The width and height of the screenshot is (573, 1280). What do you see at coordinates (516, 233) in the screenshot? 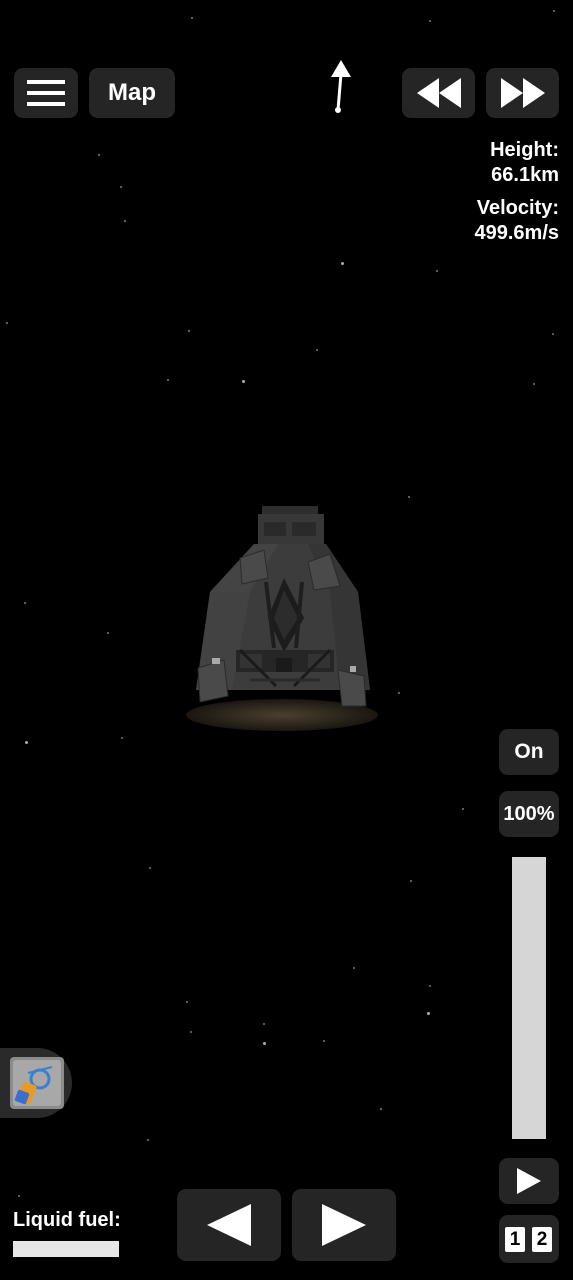
I see `velocity-value: 499.6m/s` at bounding box center [516, 233].